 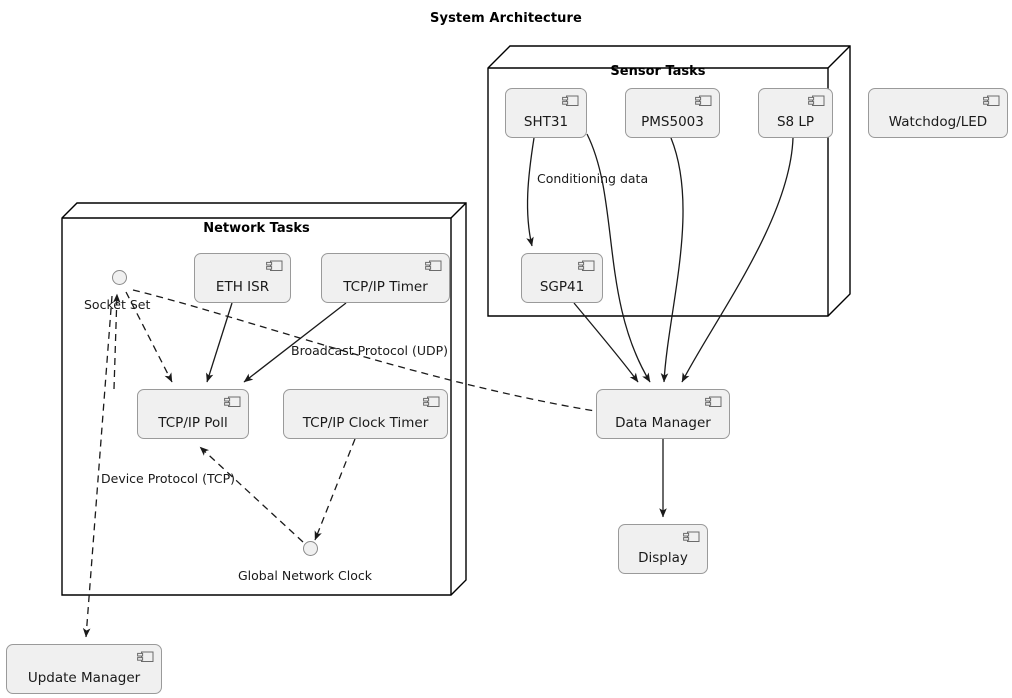 What do you see at coordinates (305, 575) in the screenshot?
I see `interface-label: Global Network Clock` at bounding box center [305, 575].